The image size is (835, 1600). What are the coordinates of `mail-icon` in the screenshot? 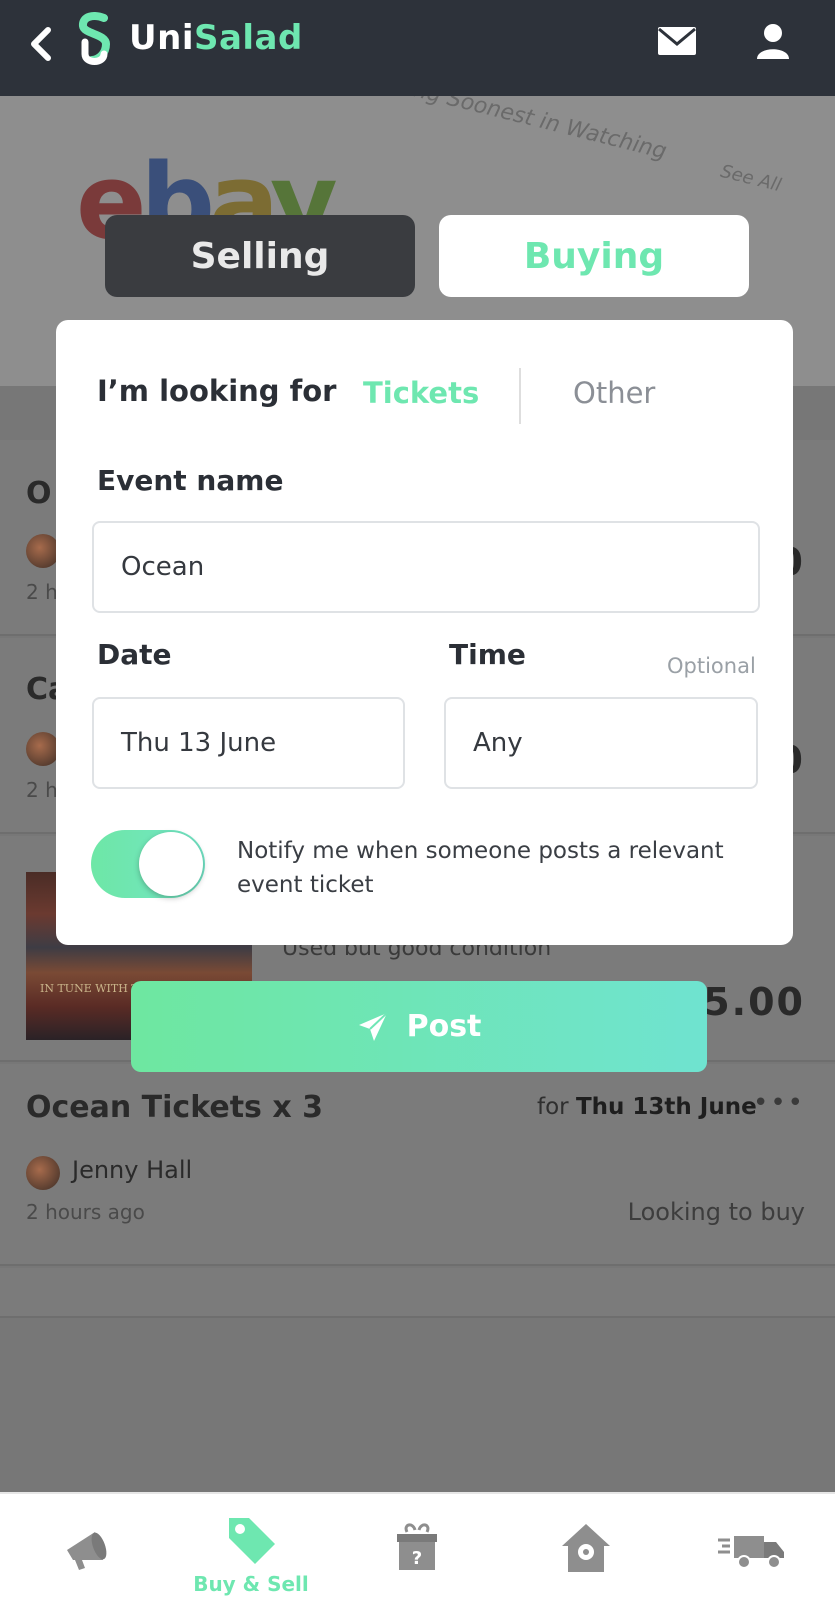 It's located at (677, 41).